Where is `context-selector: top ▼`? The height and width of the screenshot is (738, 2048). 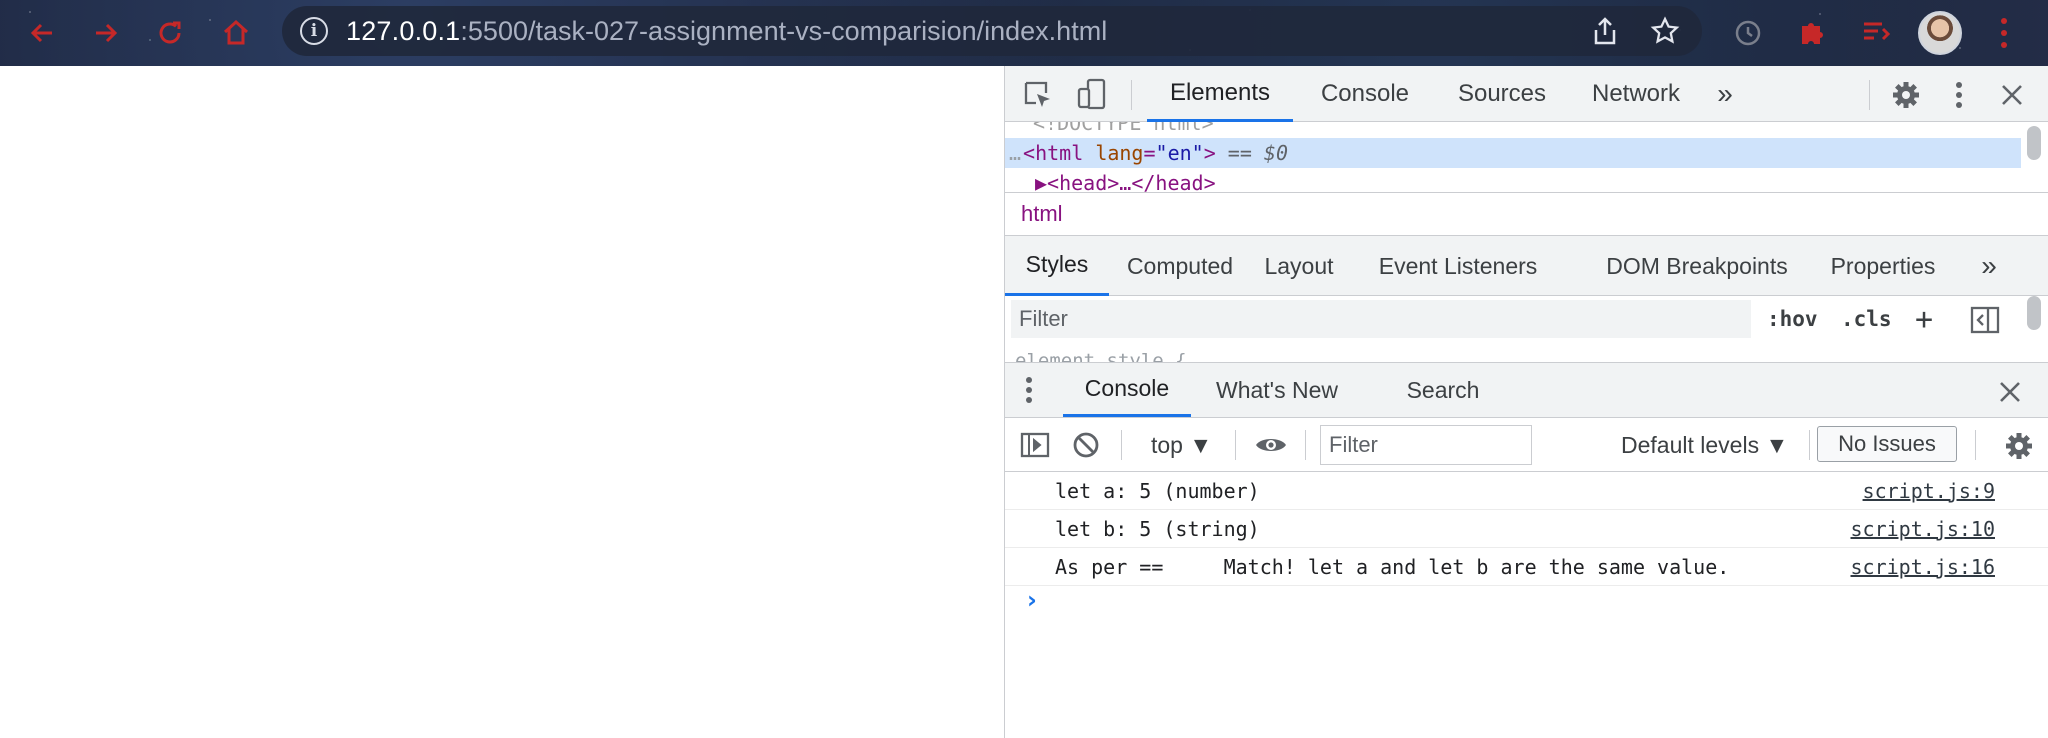 context-selector: top ▼ is located at coordinates (1181, 445).